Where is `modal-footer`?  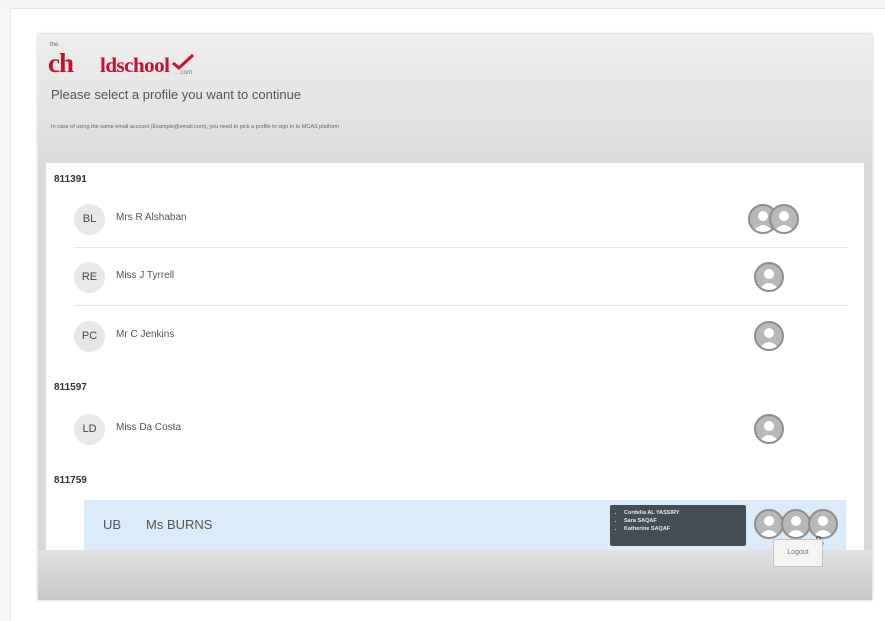 modal-footer is located at coordinates (455, 575).